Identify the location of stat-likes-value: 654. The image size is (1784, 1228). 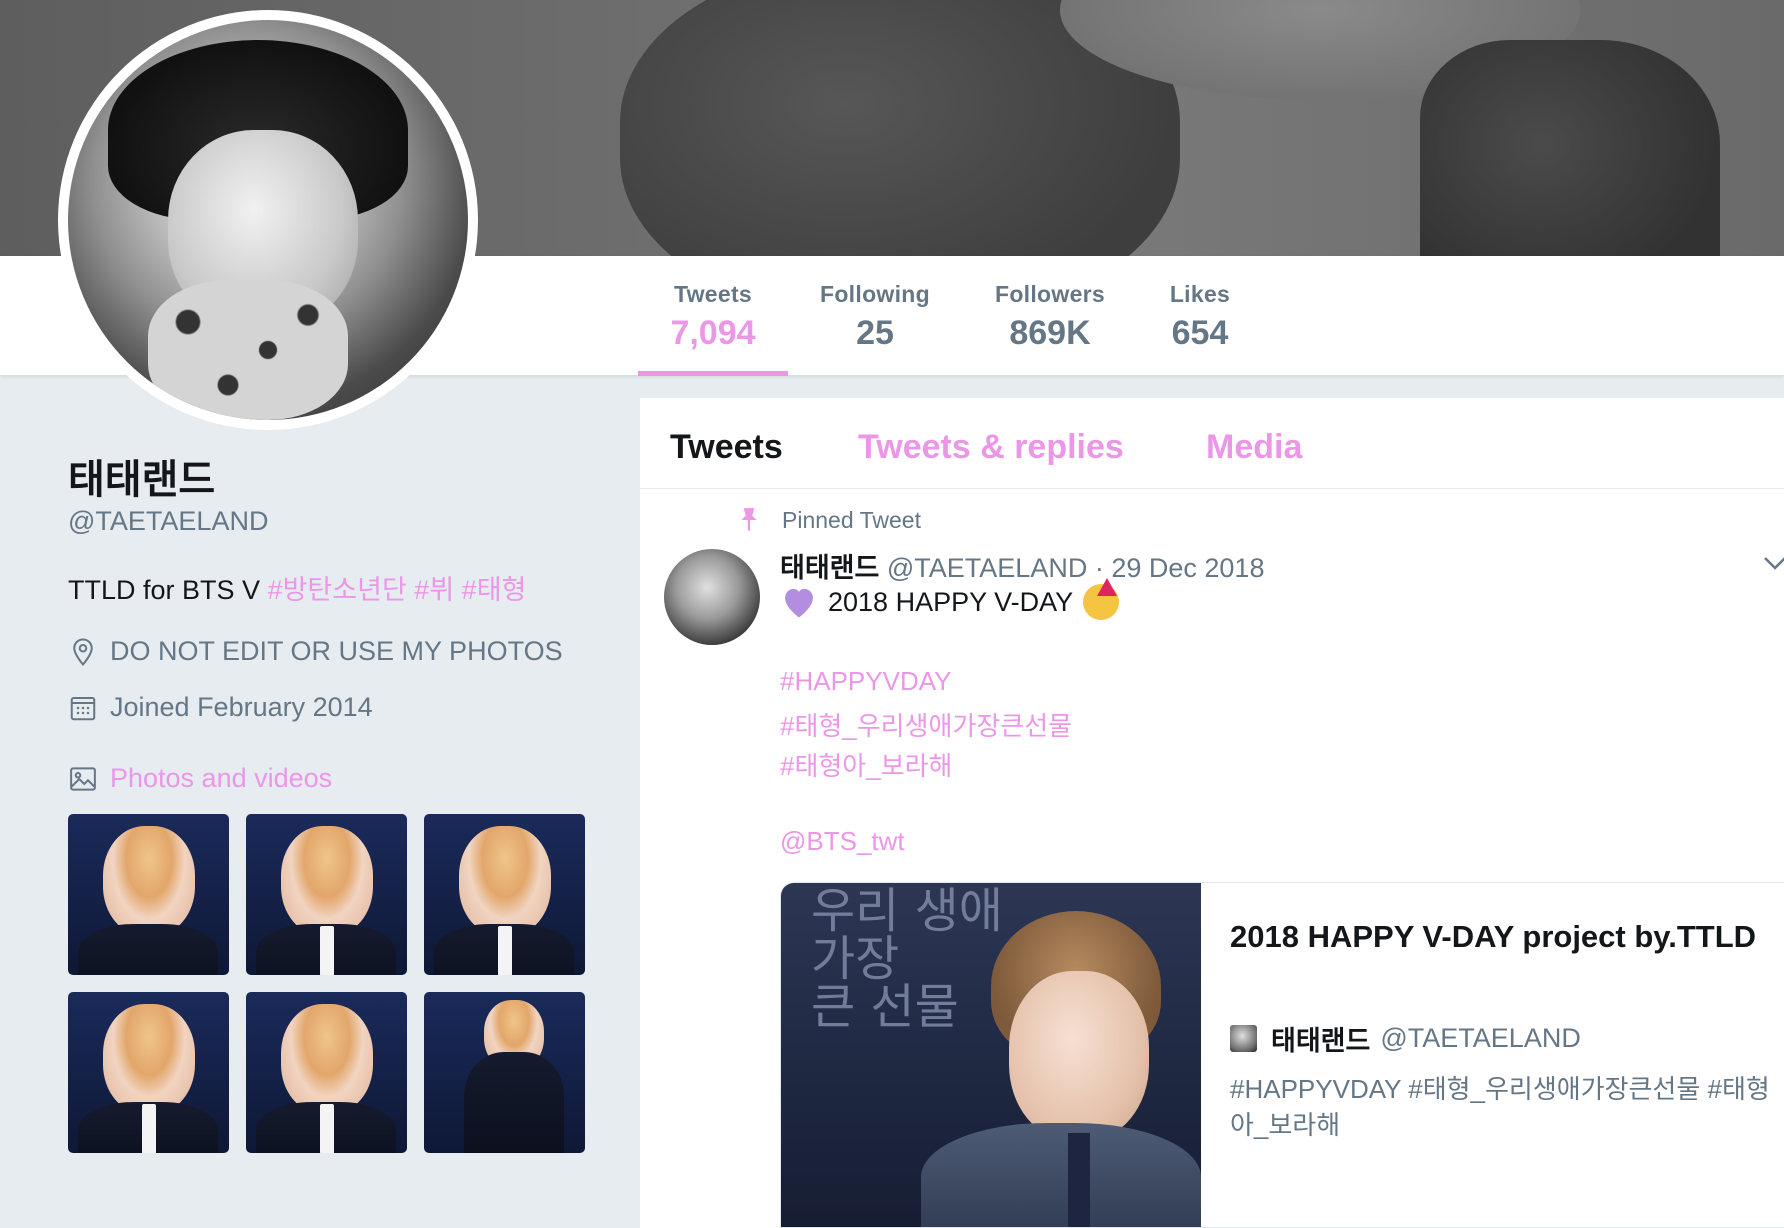
(1200, 333).